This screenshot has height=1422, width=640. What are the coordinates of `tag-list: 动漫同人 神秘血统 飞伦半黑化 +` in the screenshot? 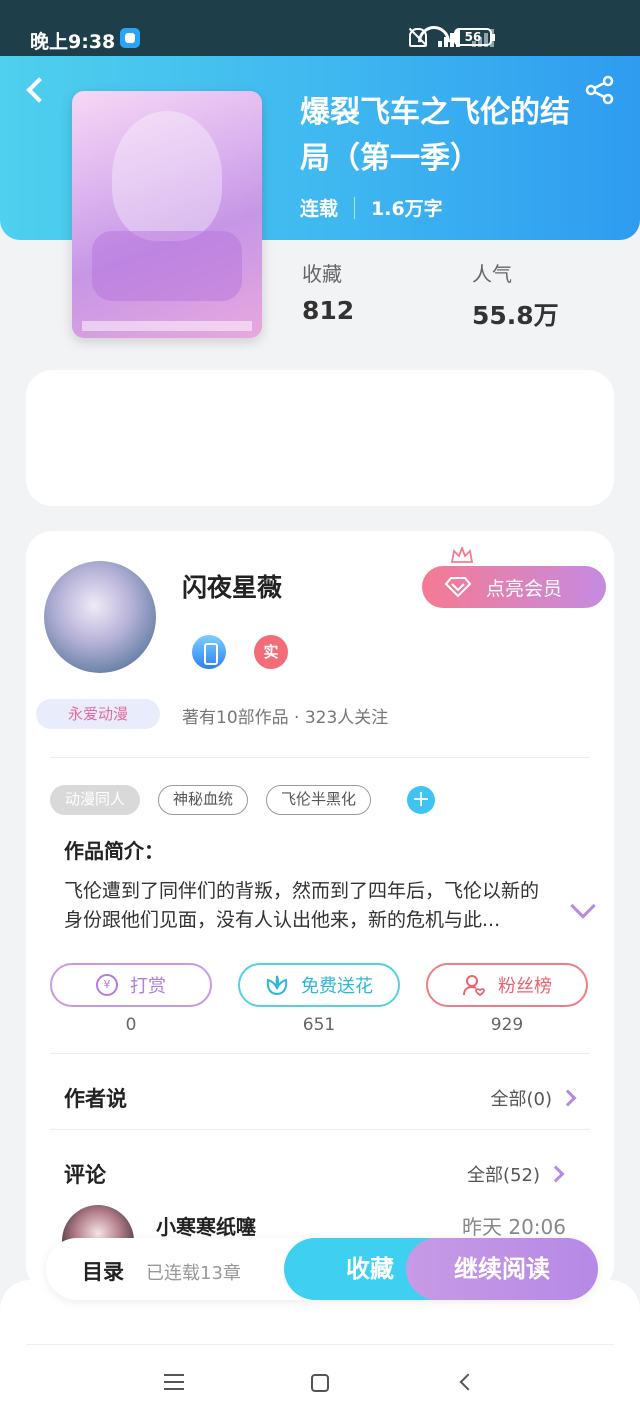 It's located at (243, 800).